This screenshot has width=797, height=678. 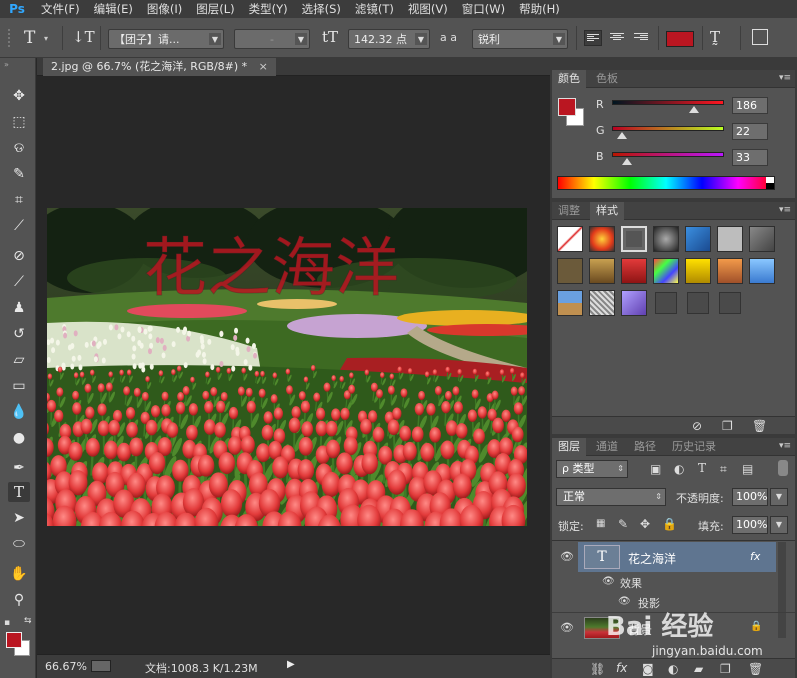 What do you see at coordinates (66, 666) in the screenshot?
I see `zoom-level: 66.67%` at bounding box center [66, 666].